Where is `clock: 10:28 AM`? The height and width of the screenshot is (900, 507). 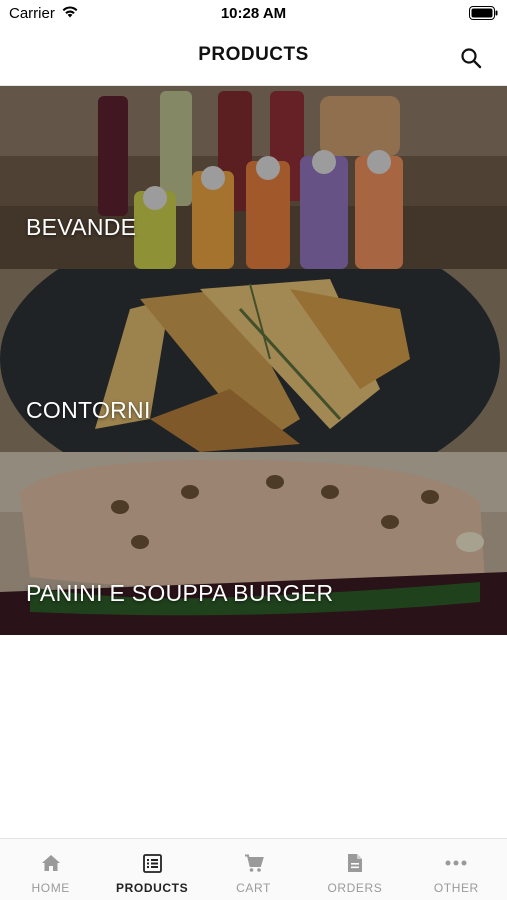
clock: 10:28 AM is located at coordinates (253, 13).